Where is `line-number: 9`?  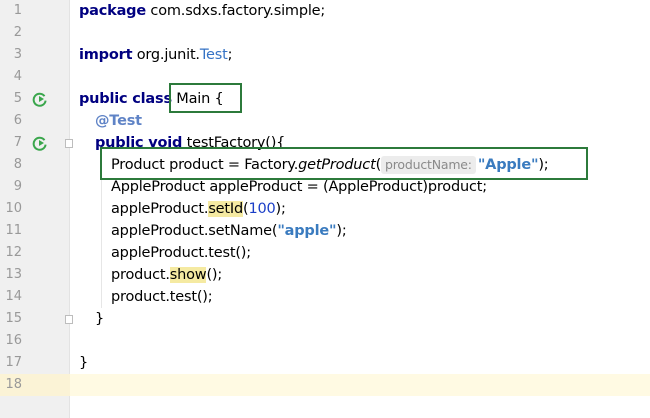 line-number: 9 is located at coordinates (17, 186).